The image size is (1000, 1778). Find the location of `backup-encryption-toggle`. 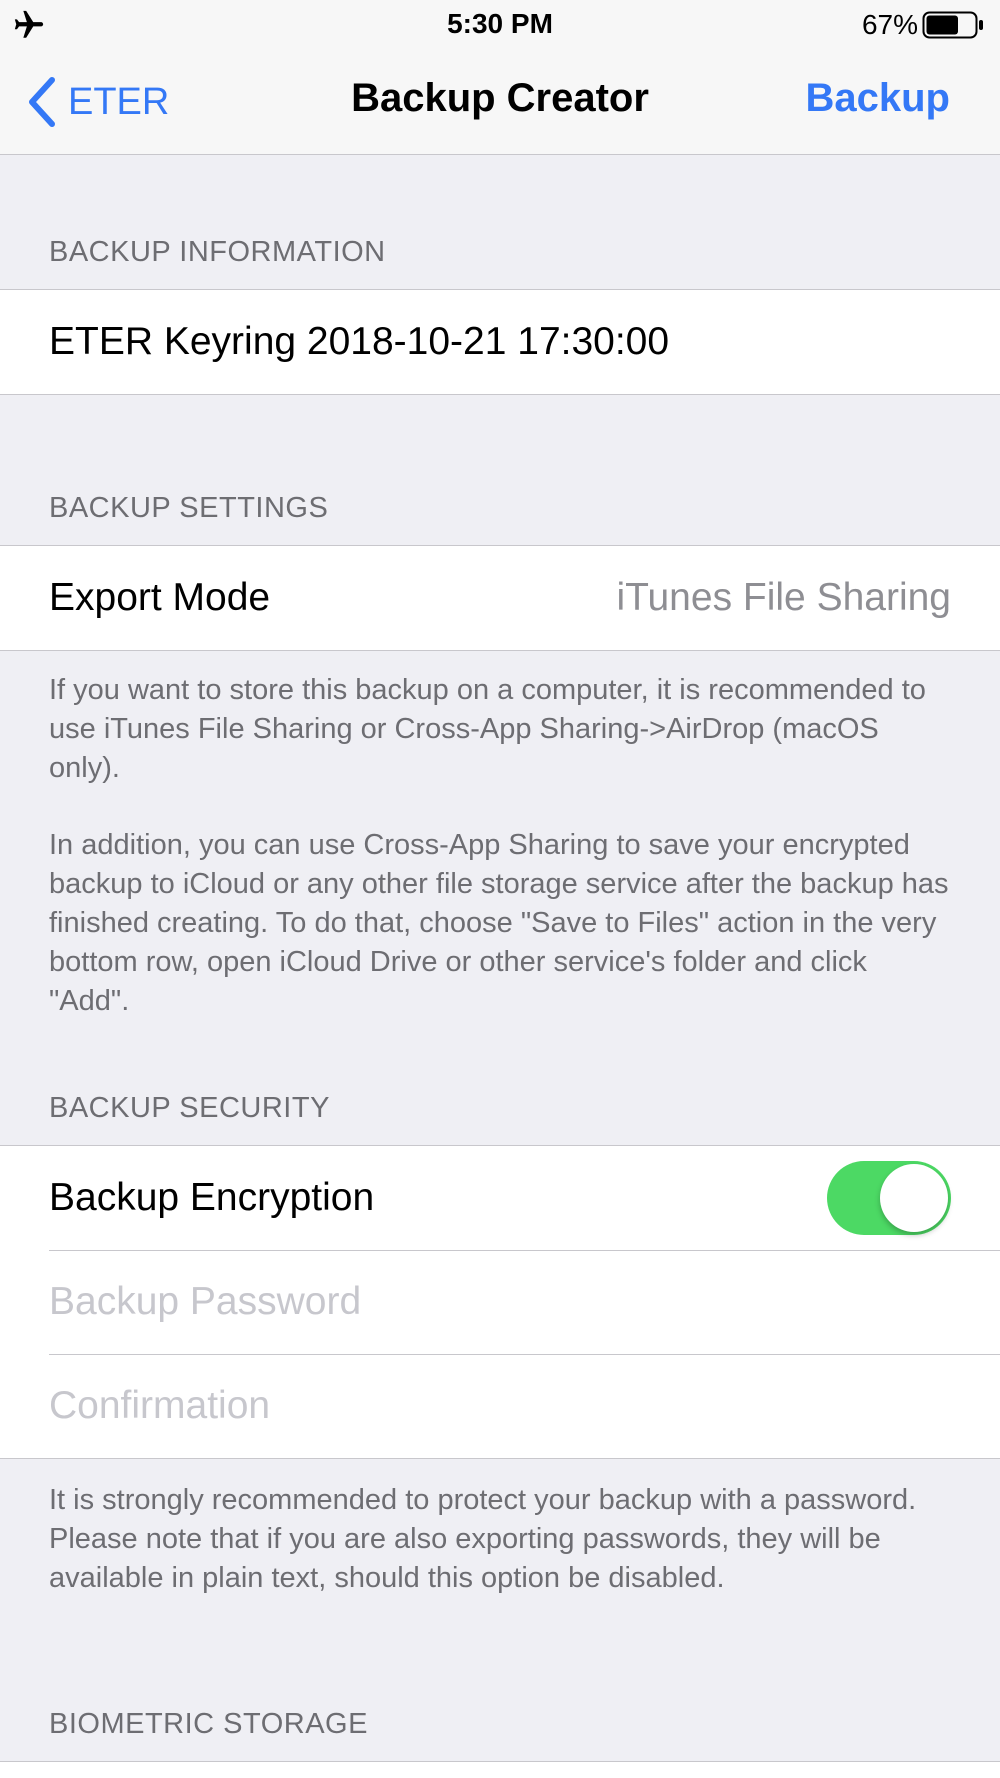

backup-encryption-toggle is located at coordinates (889, 1198).